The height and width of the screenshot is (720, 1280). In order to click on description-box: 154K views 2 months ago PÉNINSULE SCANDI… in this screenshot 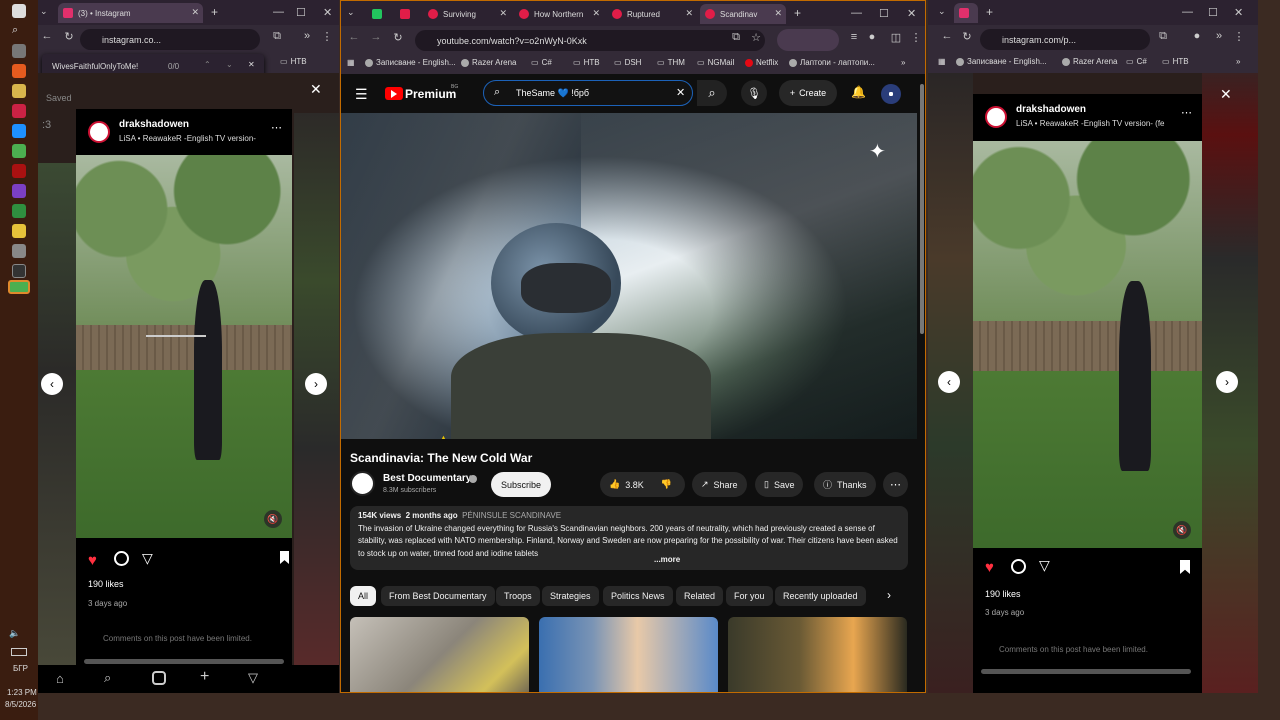, I will do `click(629, 538)`.